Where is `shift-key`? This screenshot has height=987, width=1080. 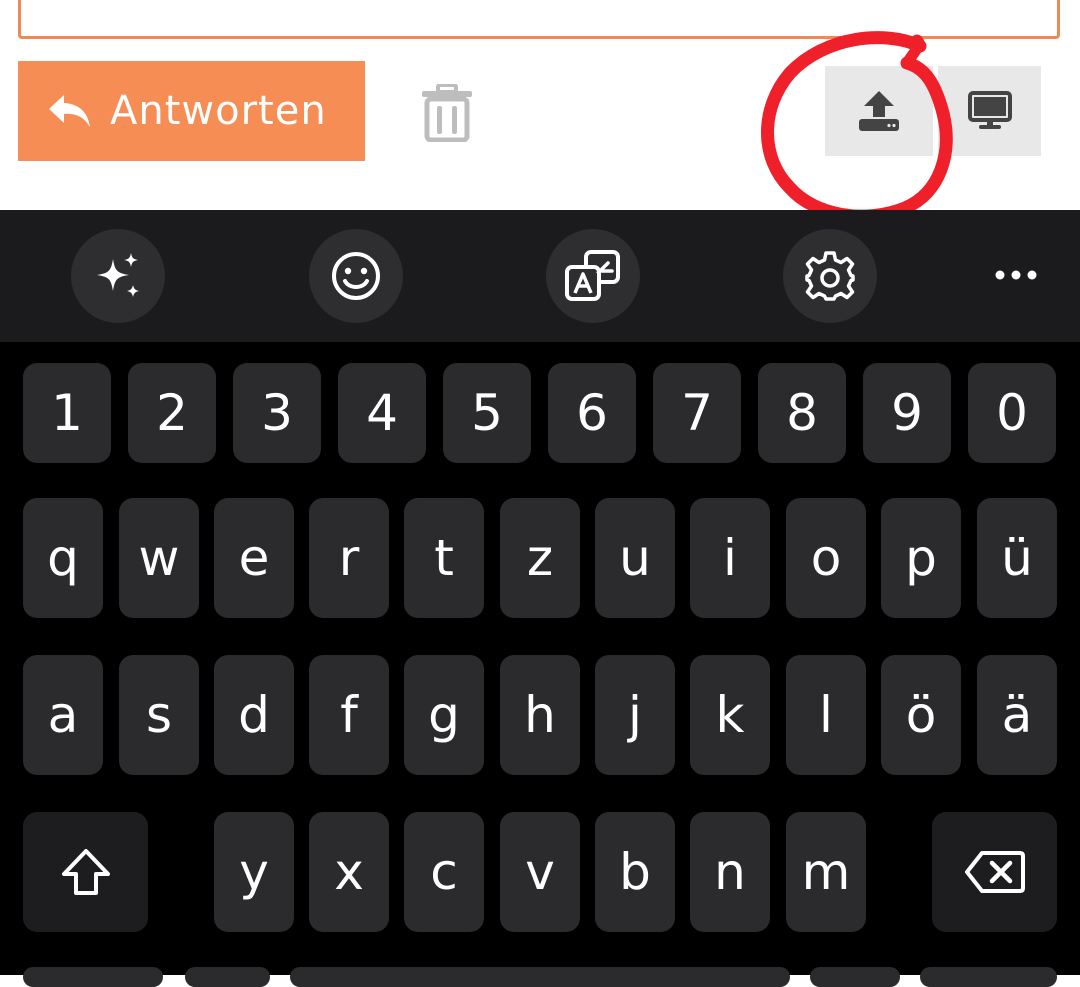 shift-key is located at coordinates (85, 872).